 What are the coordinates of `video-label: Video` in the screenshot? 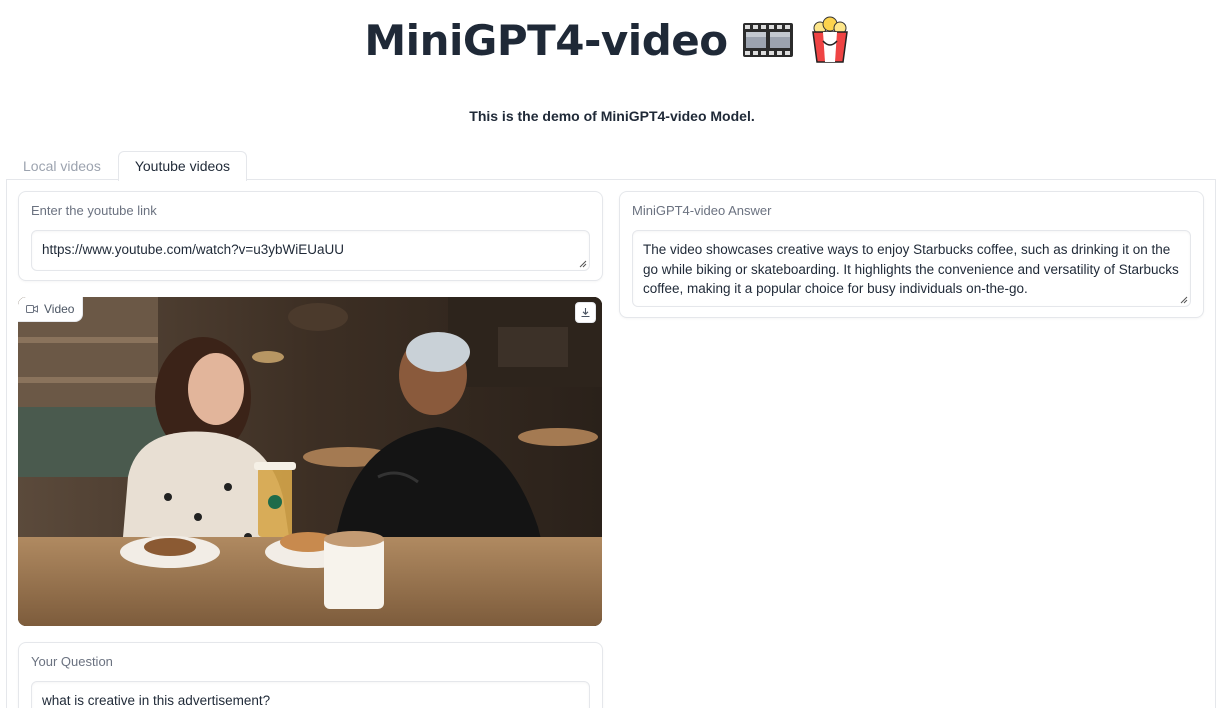 It's located at (59, 309).